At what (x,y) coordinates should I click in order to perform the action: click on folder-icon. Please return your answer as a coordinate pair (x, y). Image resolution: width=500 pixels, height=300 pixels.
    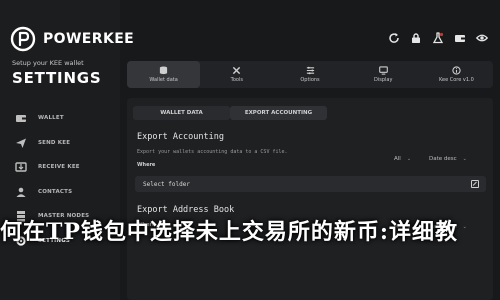
    Looking at the image, I should click on (475, 184).